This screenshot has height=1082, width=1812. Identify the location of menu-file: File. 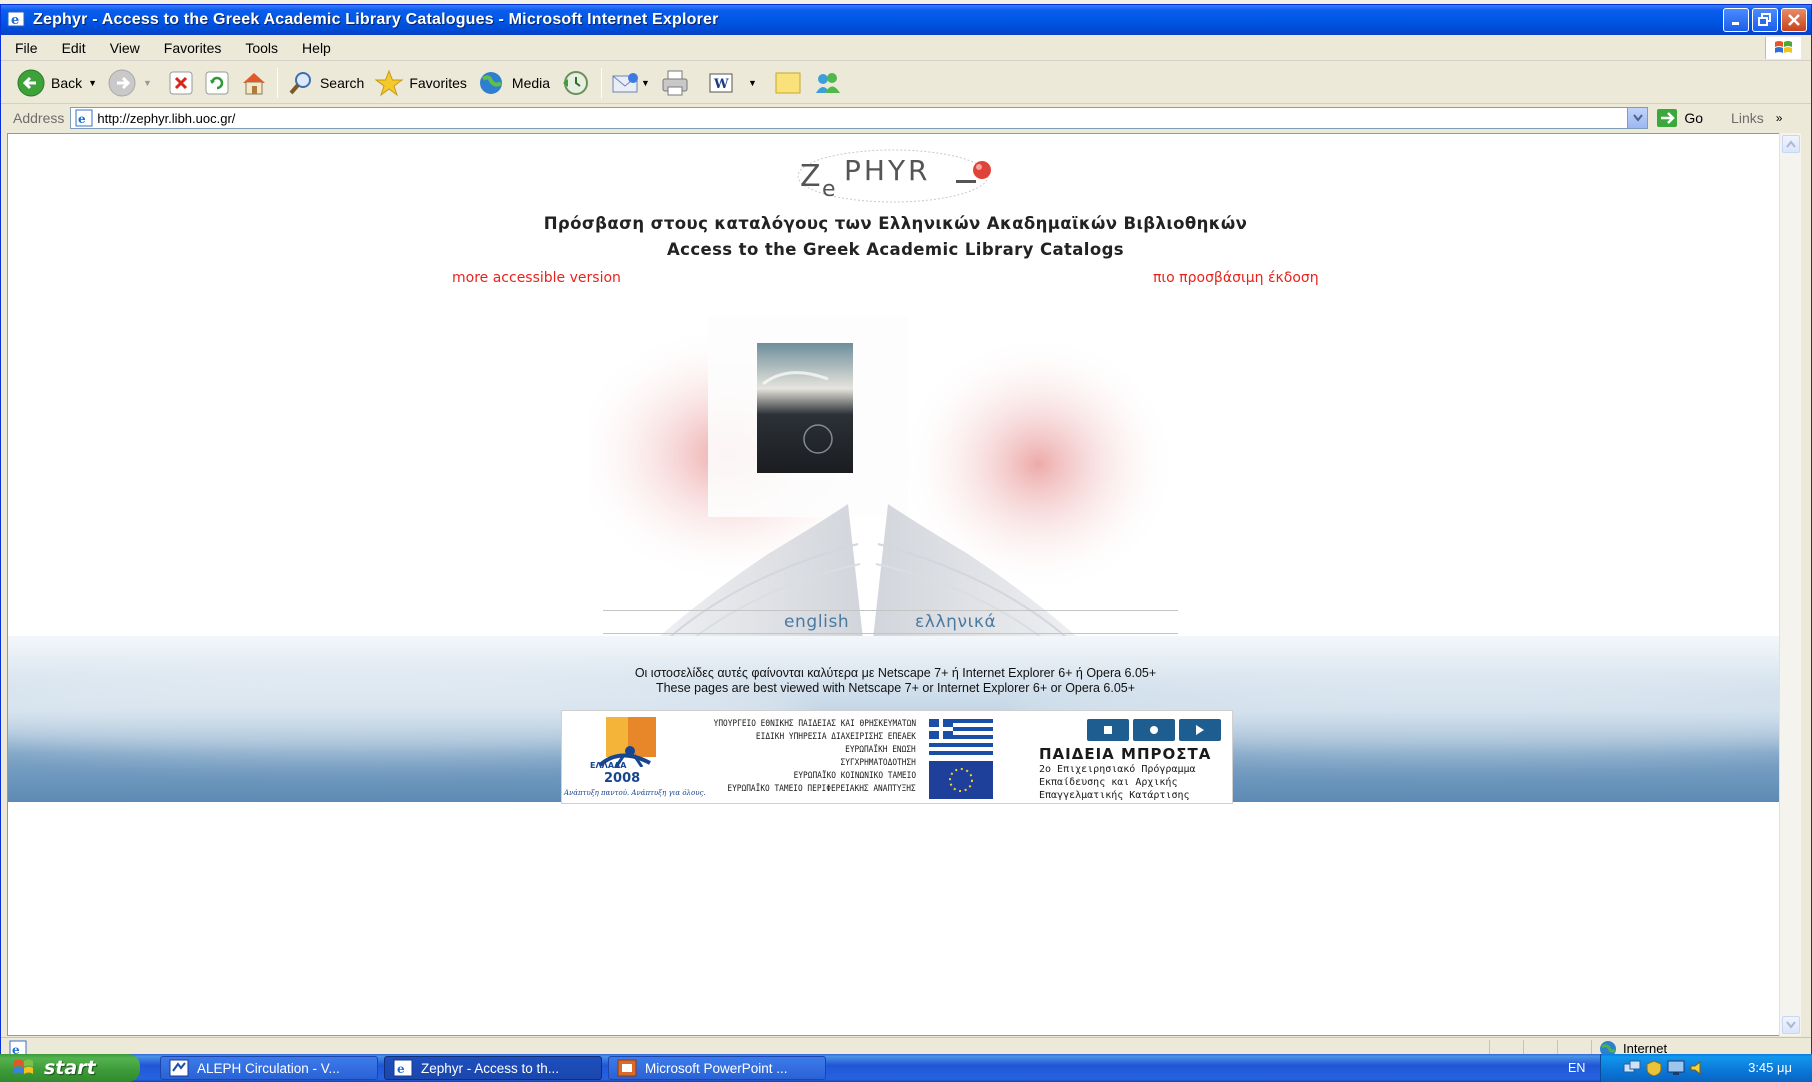
(24, 48).